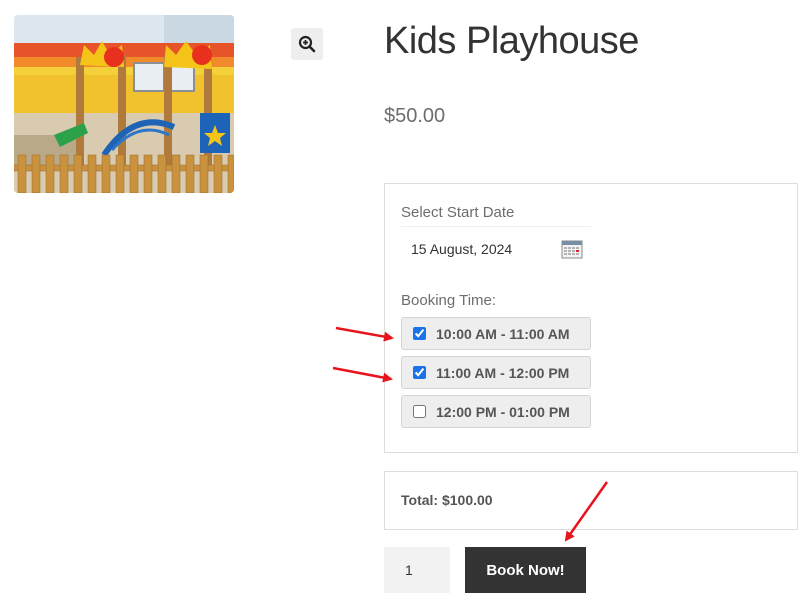  Describe the element at coordinates (419, 333) in the screenshot. I see `time-slot-1-checkbox` at that location.